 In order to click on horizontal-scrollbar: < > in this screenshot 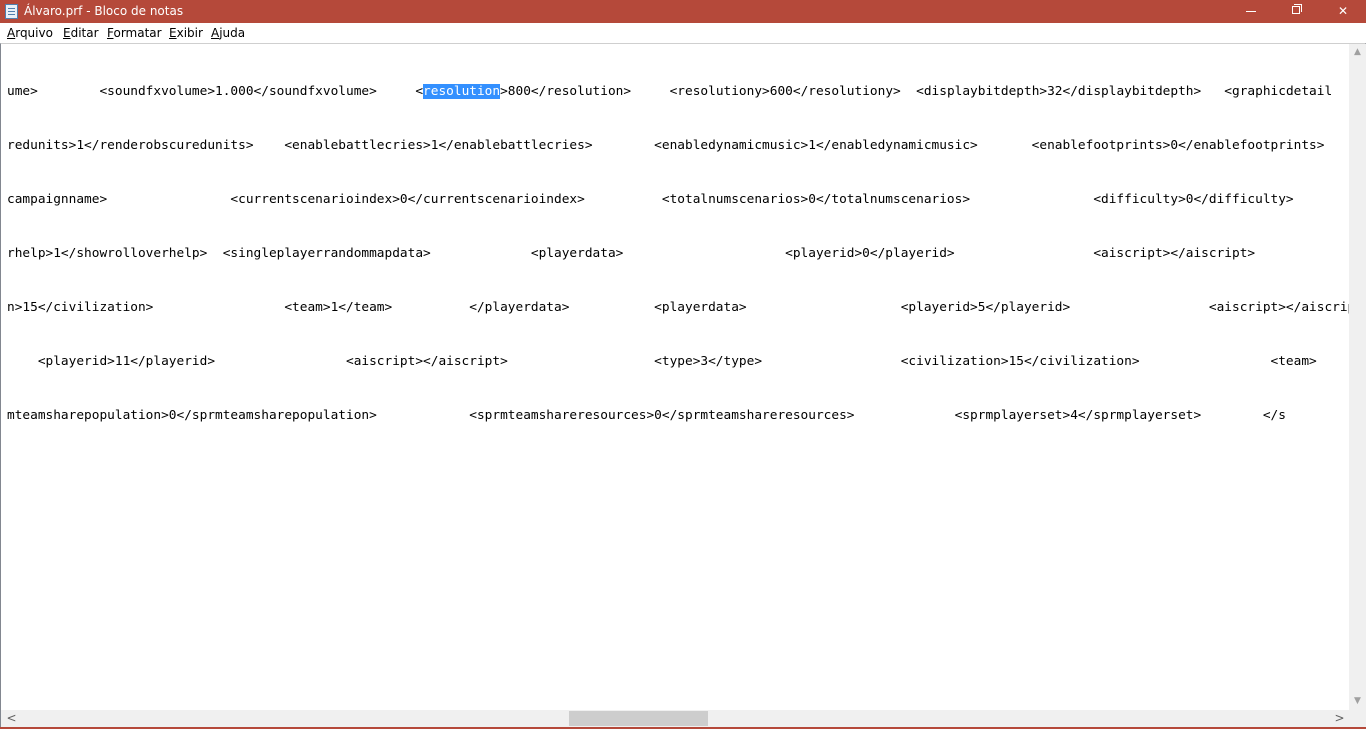, I will do `click(674, 718)`.